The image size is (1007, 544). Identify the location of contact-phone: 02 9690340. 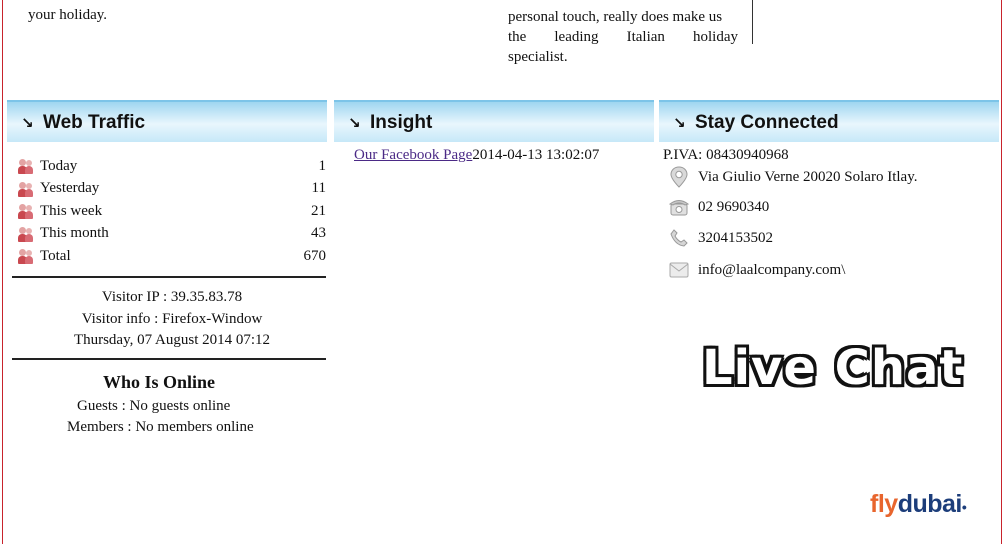
(718, 207).